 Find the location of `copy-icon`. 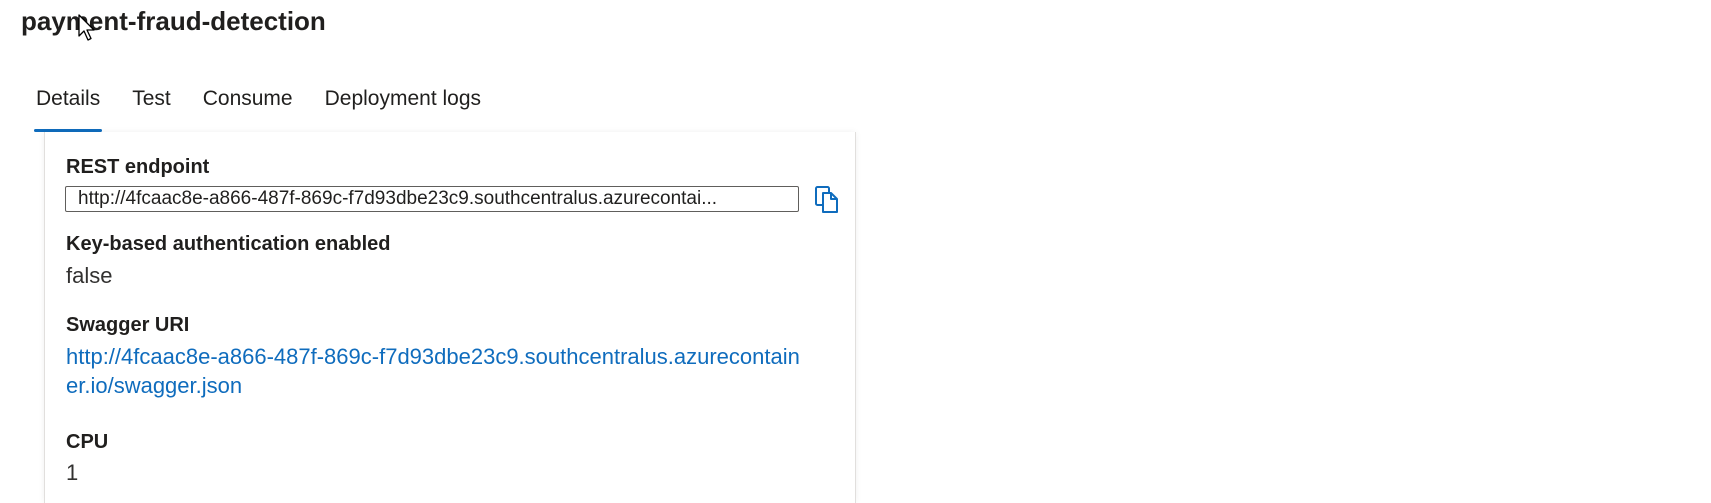

copy-icon is located at coordinates (827, 200).